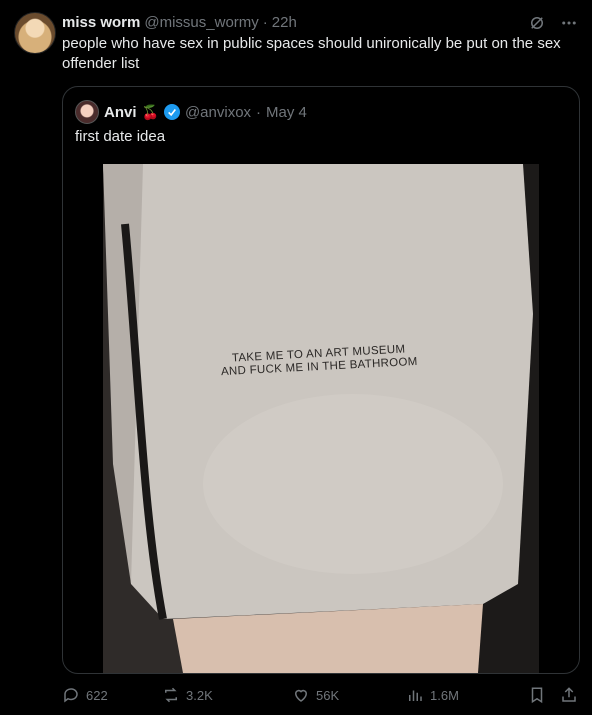  Describe the element at coordinates (537, 25) in the screenshot. I see `grok-icon` at that location.